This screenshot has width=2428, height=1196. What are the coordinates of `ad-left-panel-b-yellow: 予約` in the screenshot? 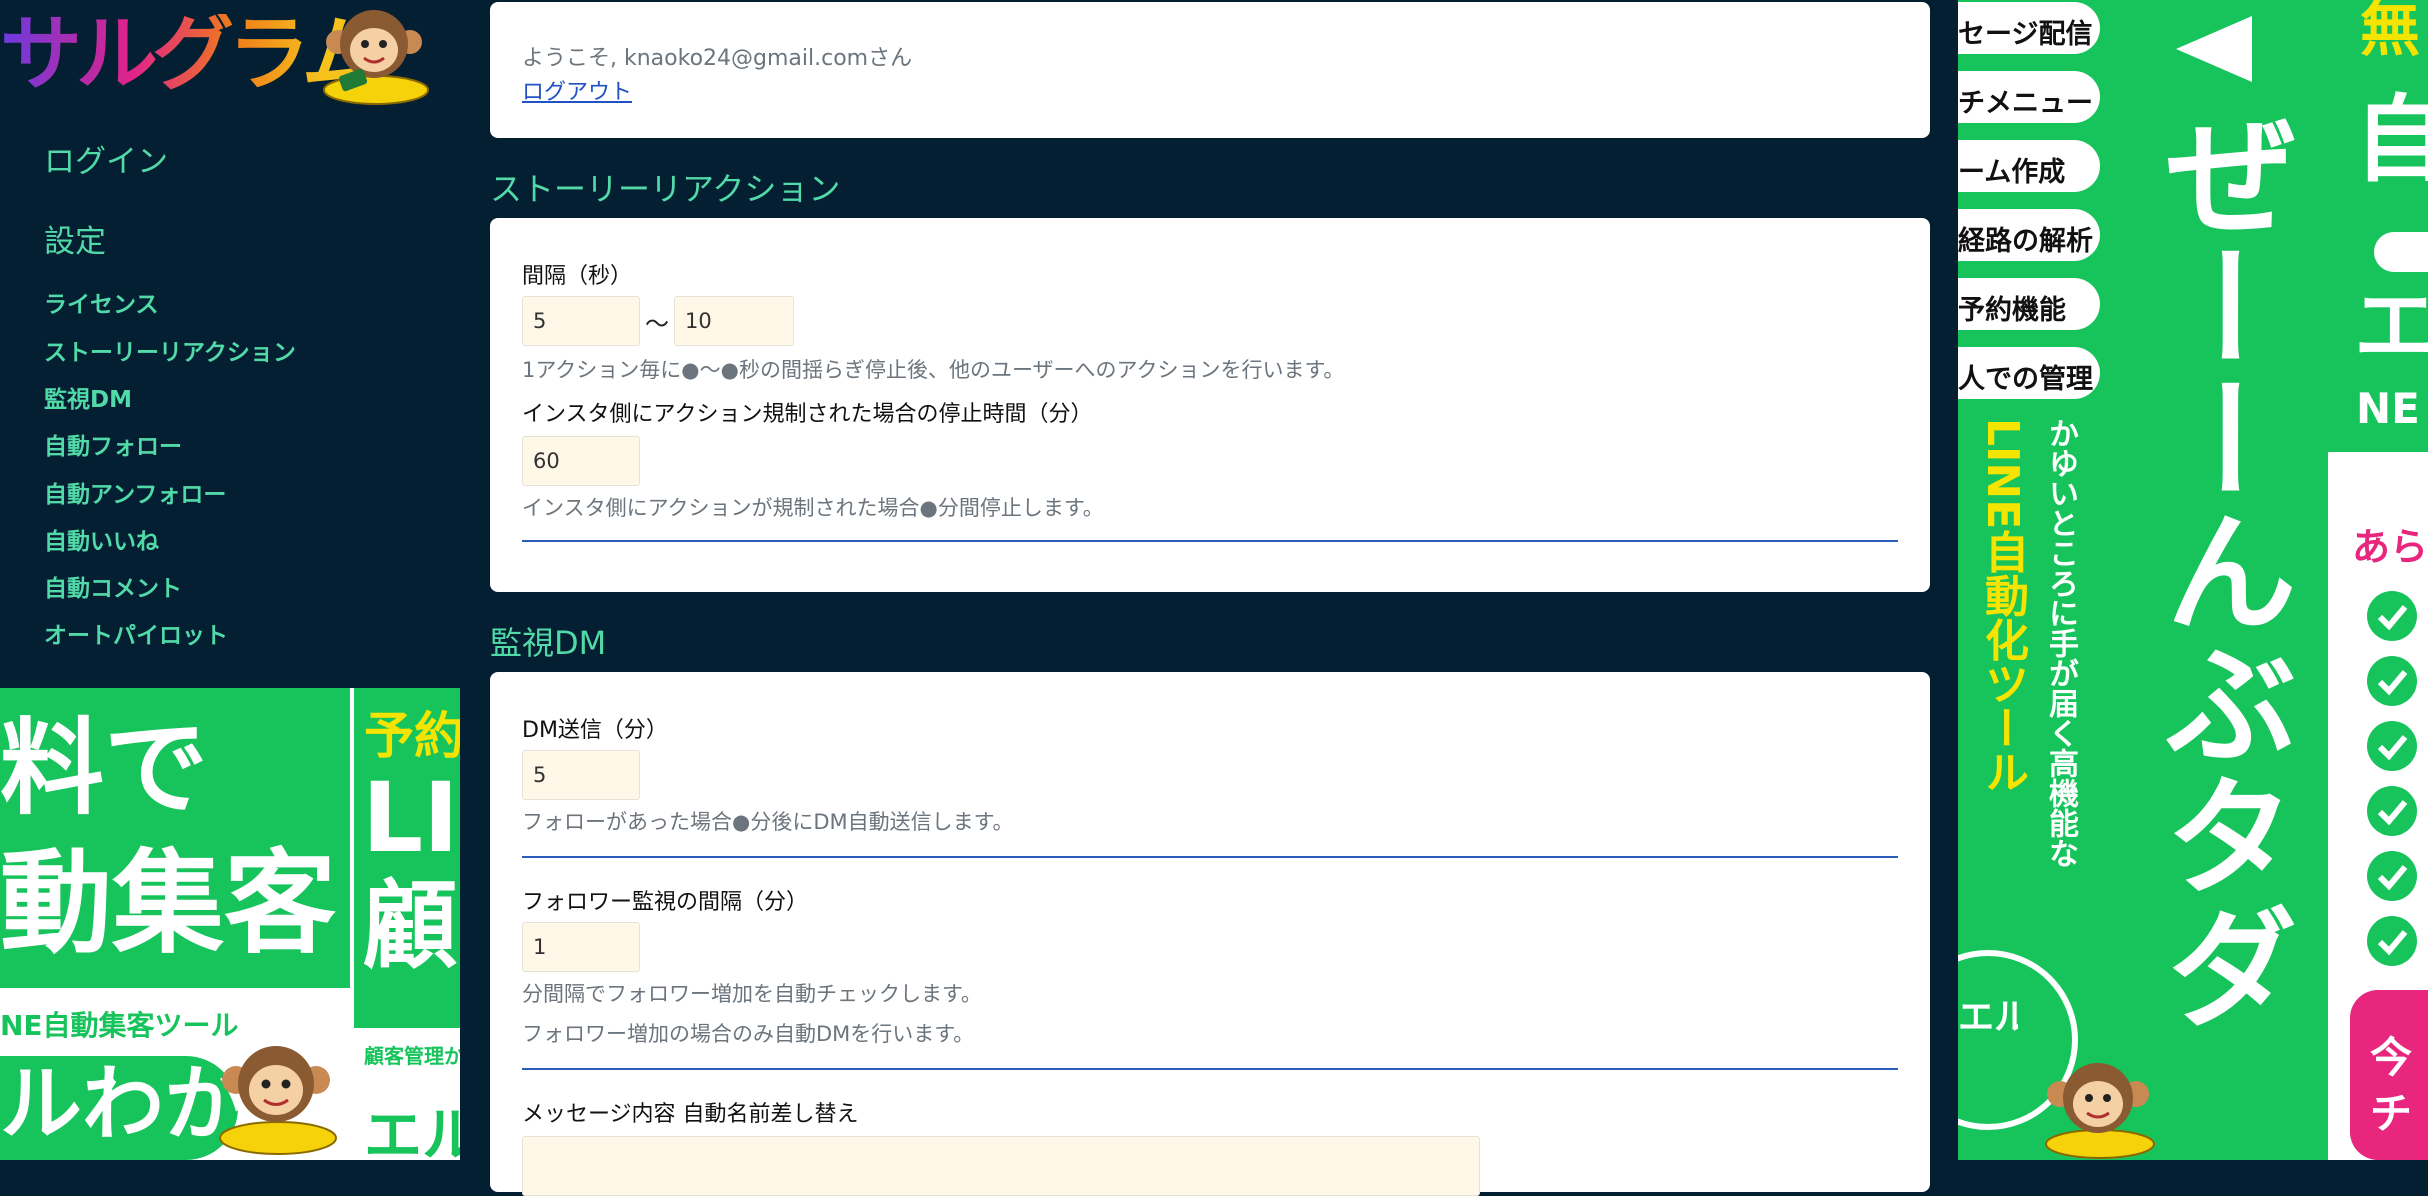 It's located at (412, 736).